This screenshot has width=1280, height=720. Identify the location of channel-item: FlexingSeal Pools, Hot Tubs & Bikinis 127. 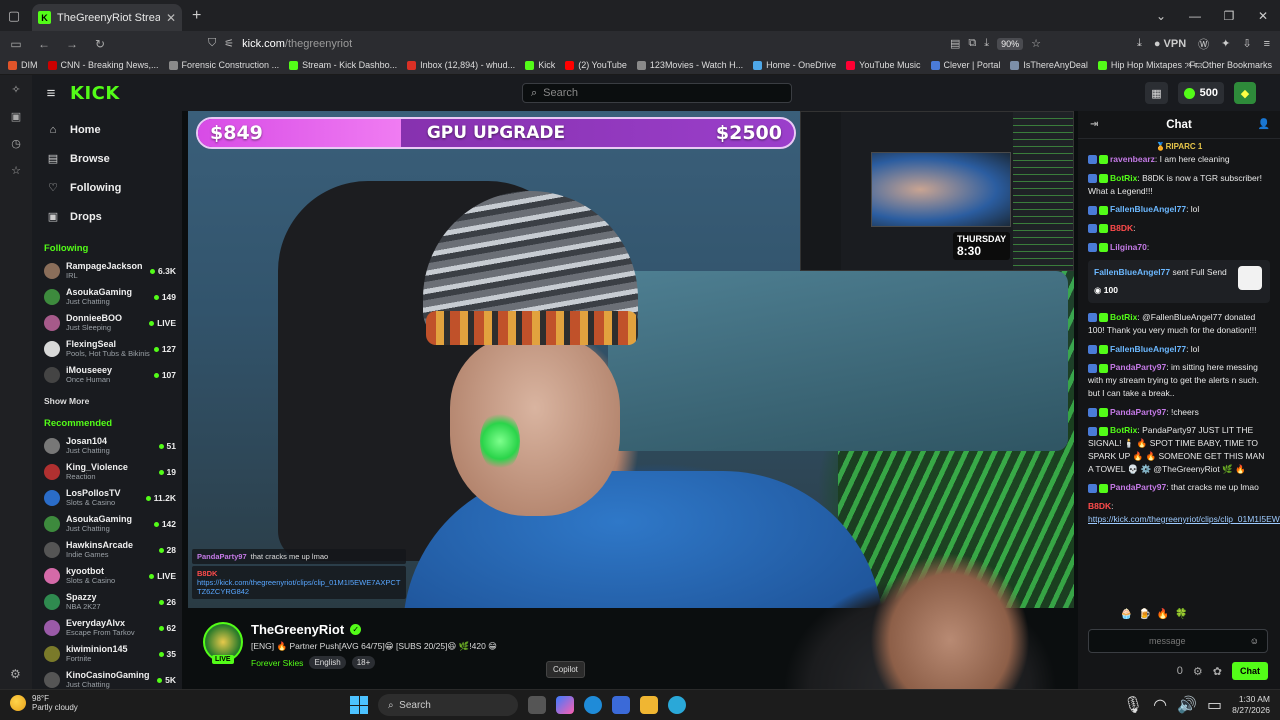
(107, 349).